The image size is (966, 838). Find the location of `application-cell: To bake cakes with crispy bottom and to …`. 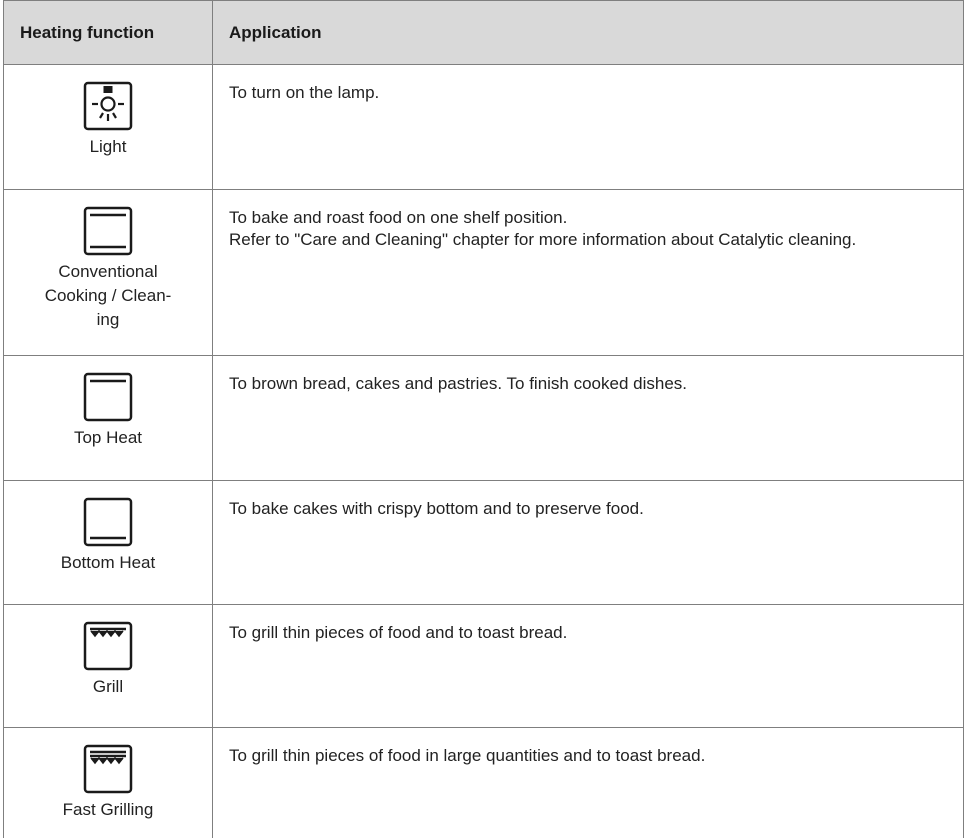

application-cell: To bake cakes with crispy bottom and to … is located at coordinates (588, 542).